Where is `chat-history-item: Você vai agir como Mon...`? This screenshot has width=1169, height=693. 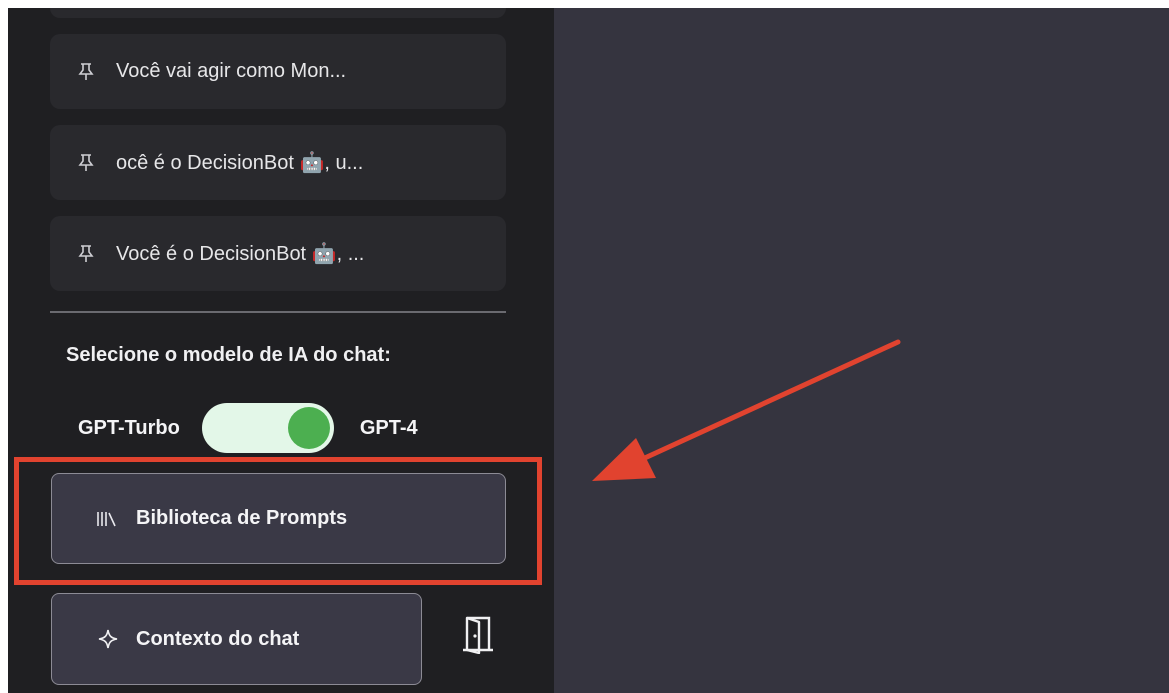
chat-history-item: Você vai agir como Mon... is located at coordinates (278, 71).